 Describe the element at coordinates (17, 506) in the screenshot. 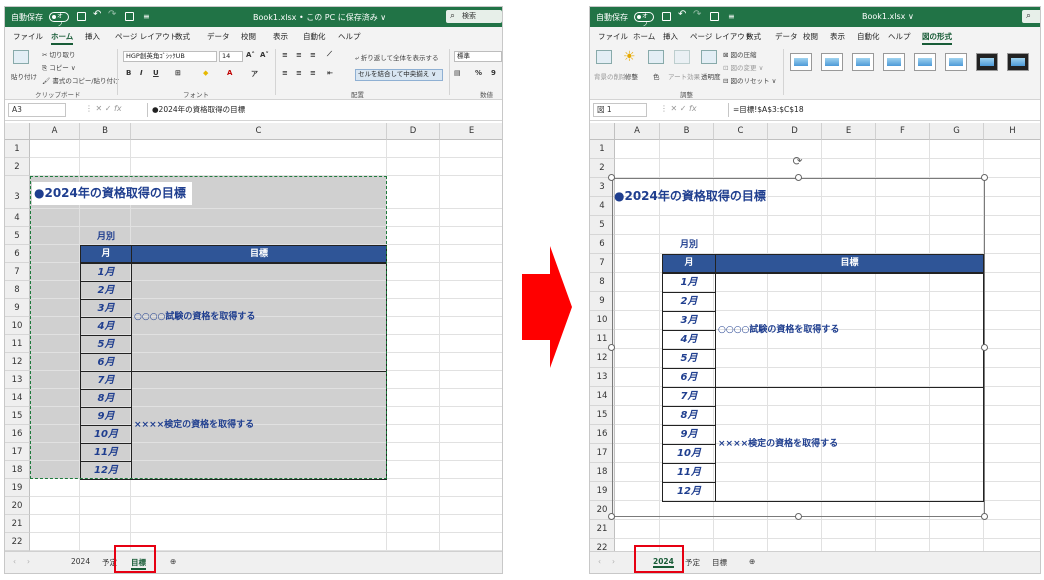

I see `row-header: 20` at that location.